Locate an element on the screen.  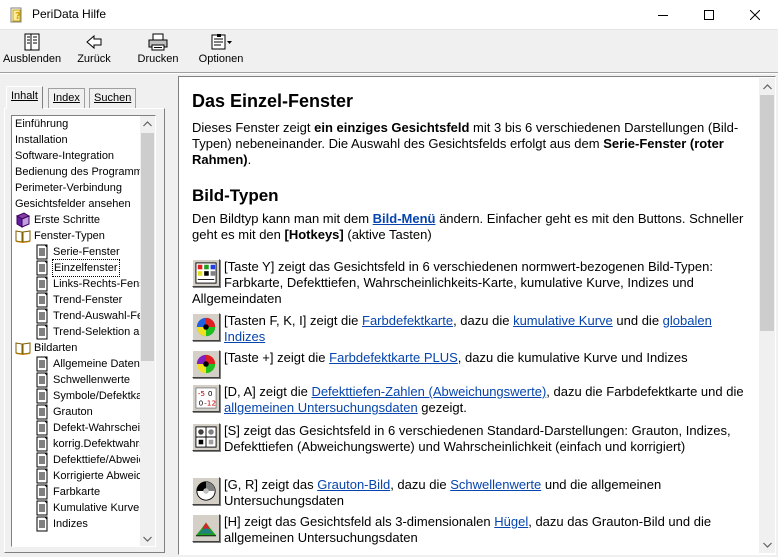
tree-scroll-up-button is located at coordinates (147, 123).